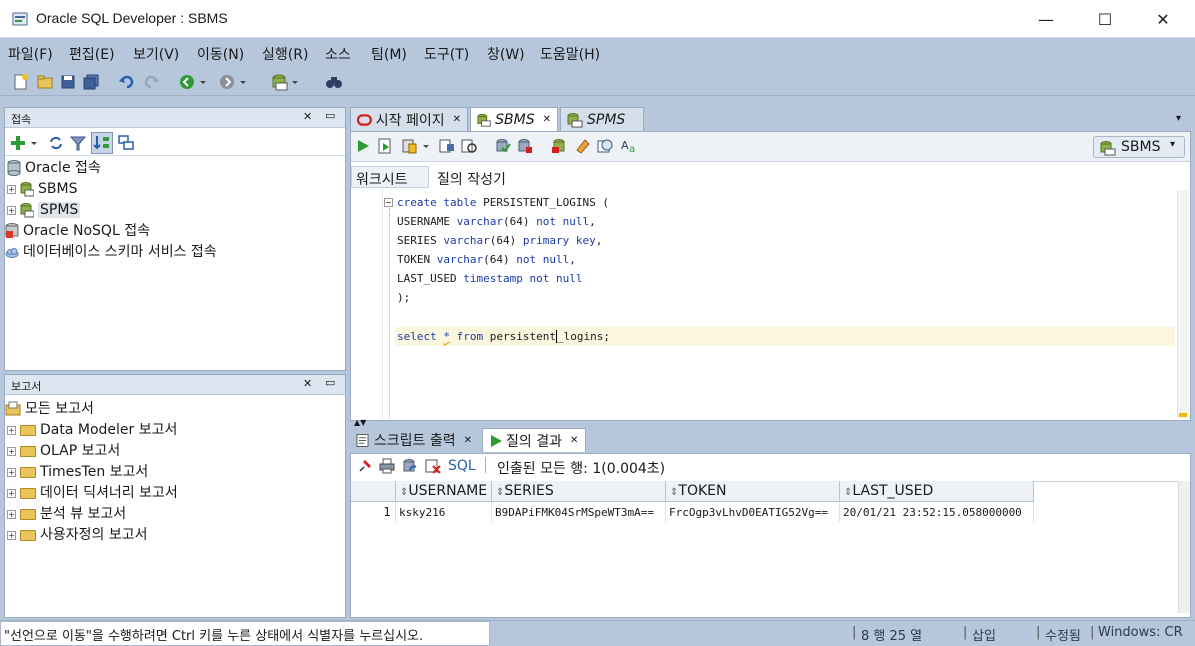 This screenshot has height=646, width=1195. What do you see at coordinates (486, 259) in the screenshot?
I see `code-line-4: TOKEN varchar(64) not null,` at bounding box center [486, 259].